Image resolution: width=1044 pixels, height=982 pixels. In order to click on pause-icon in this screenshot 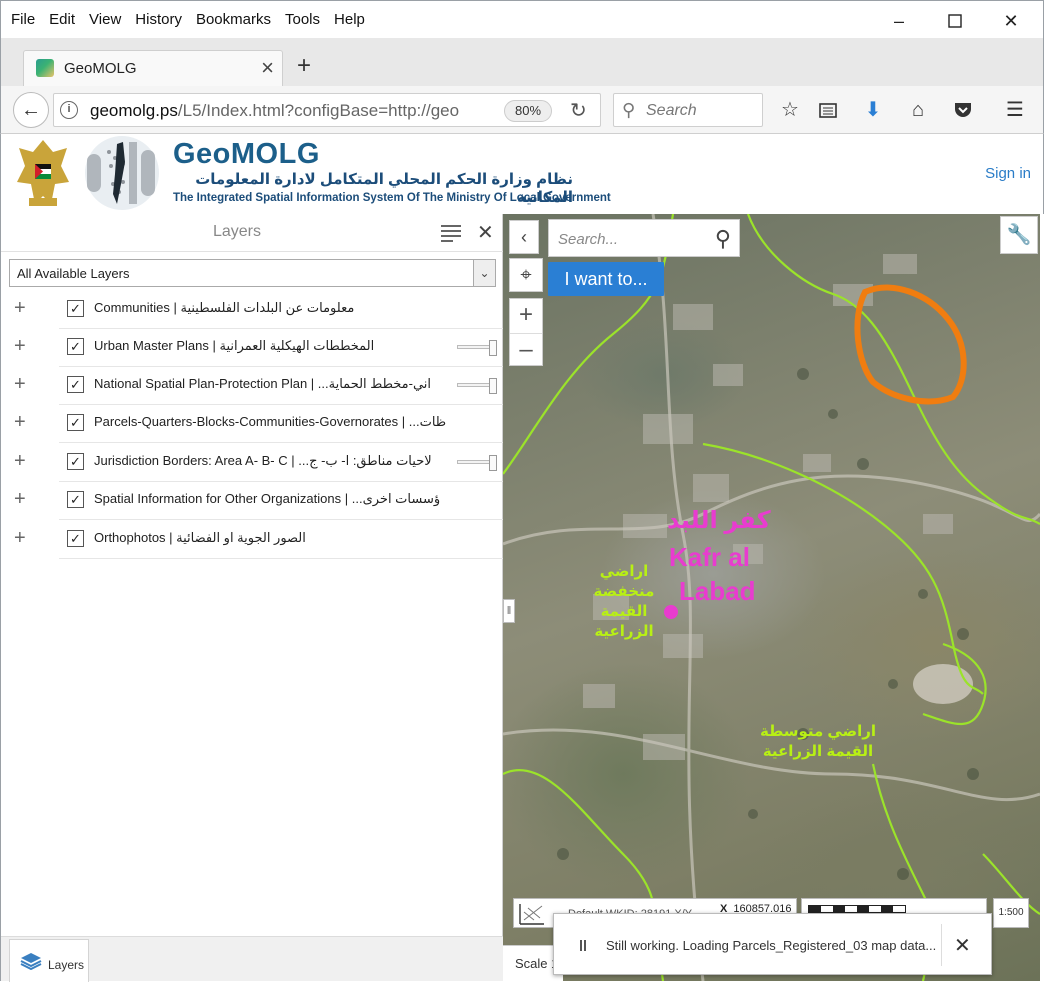, I will do `click(583, 945)`.